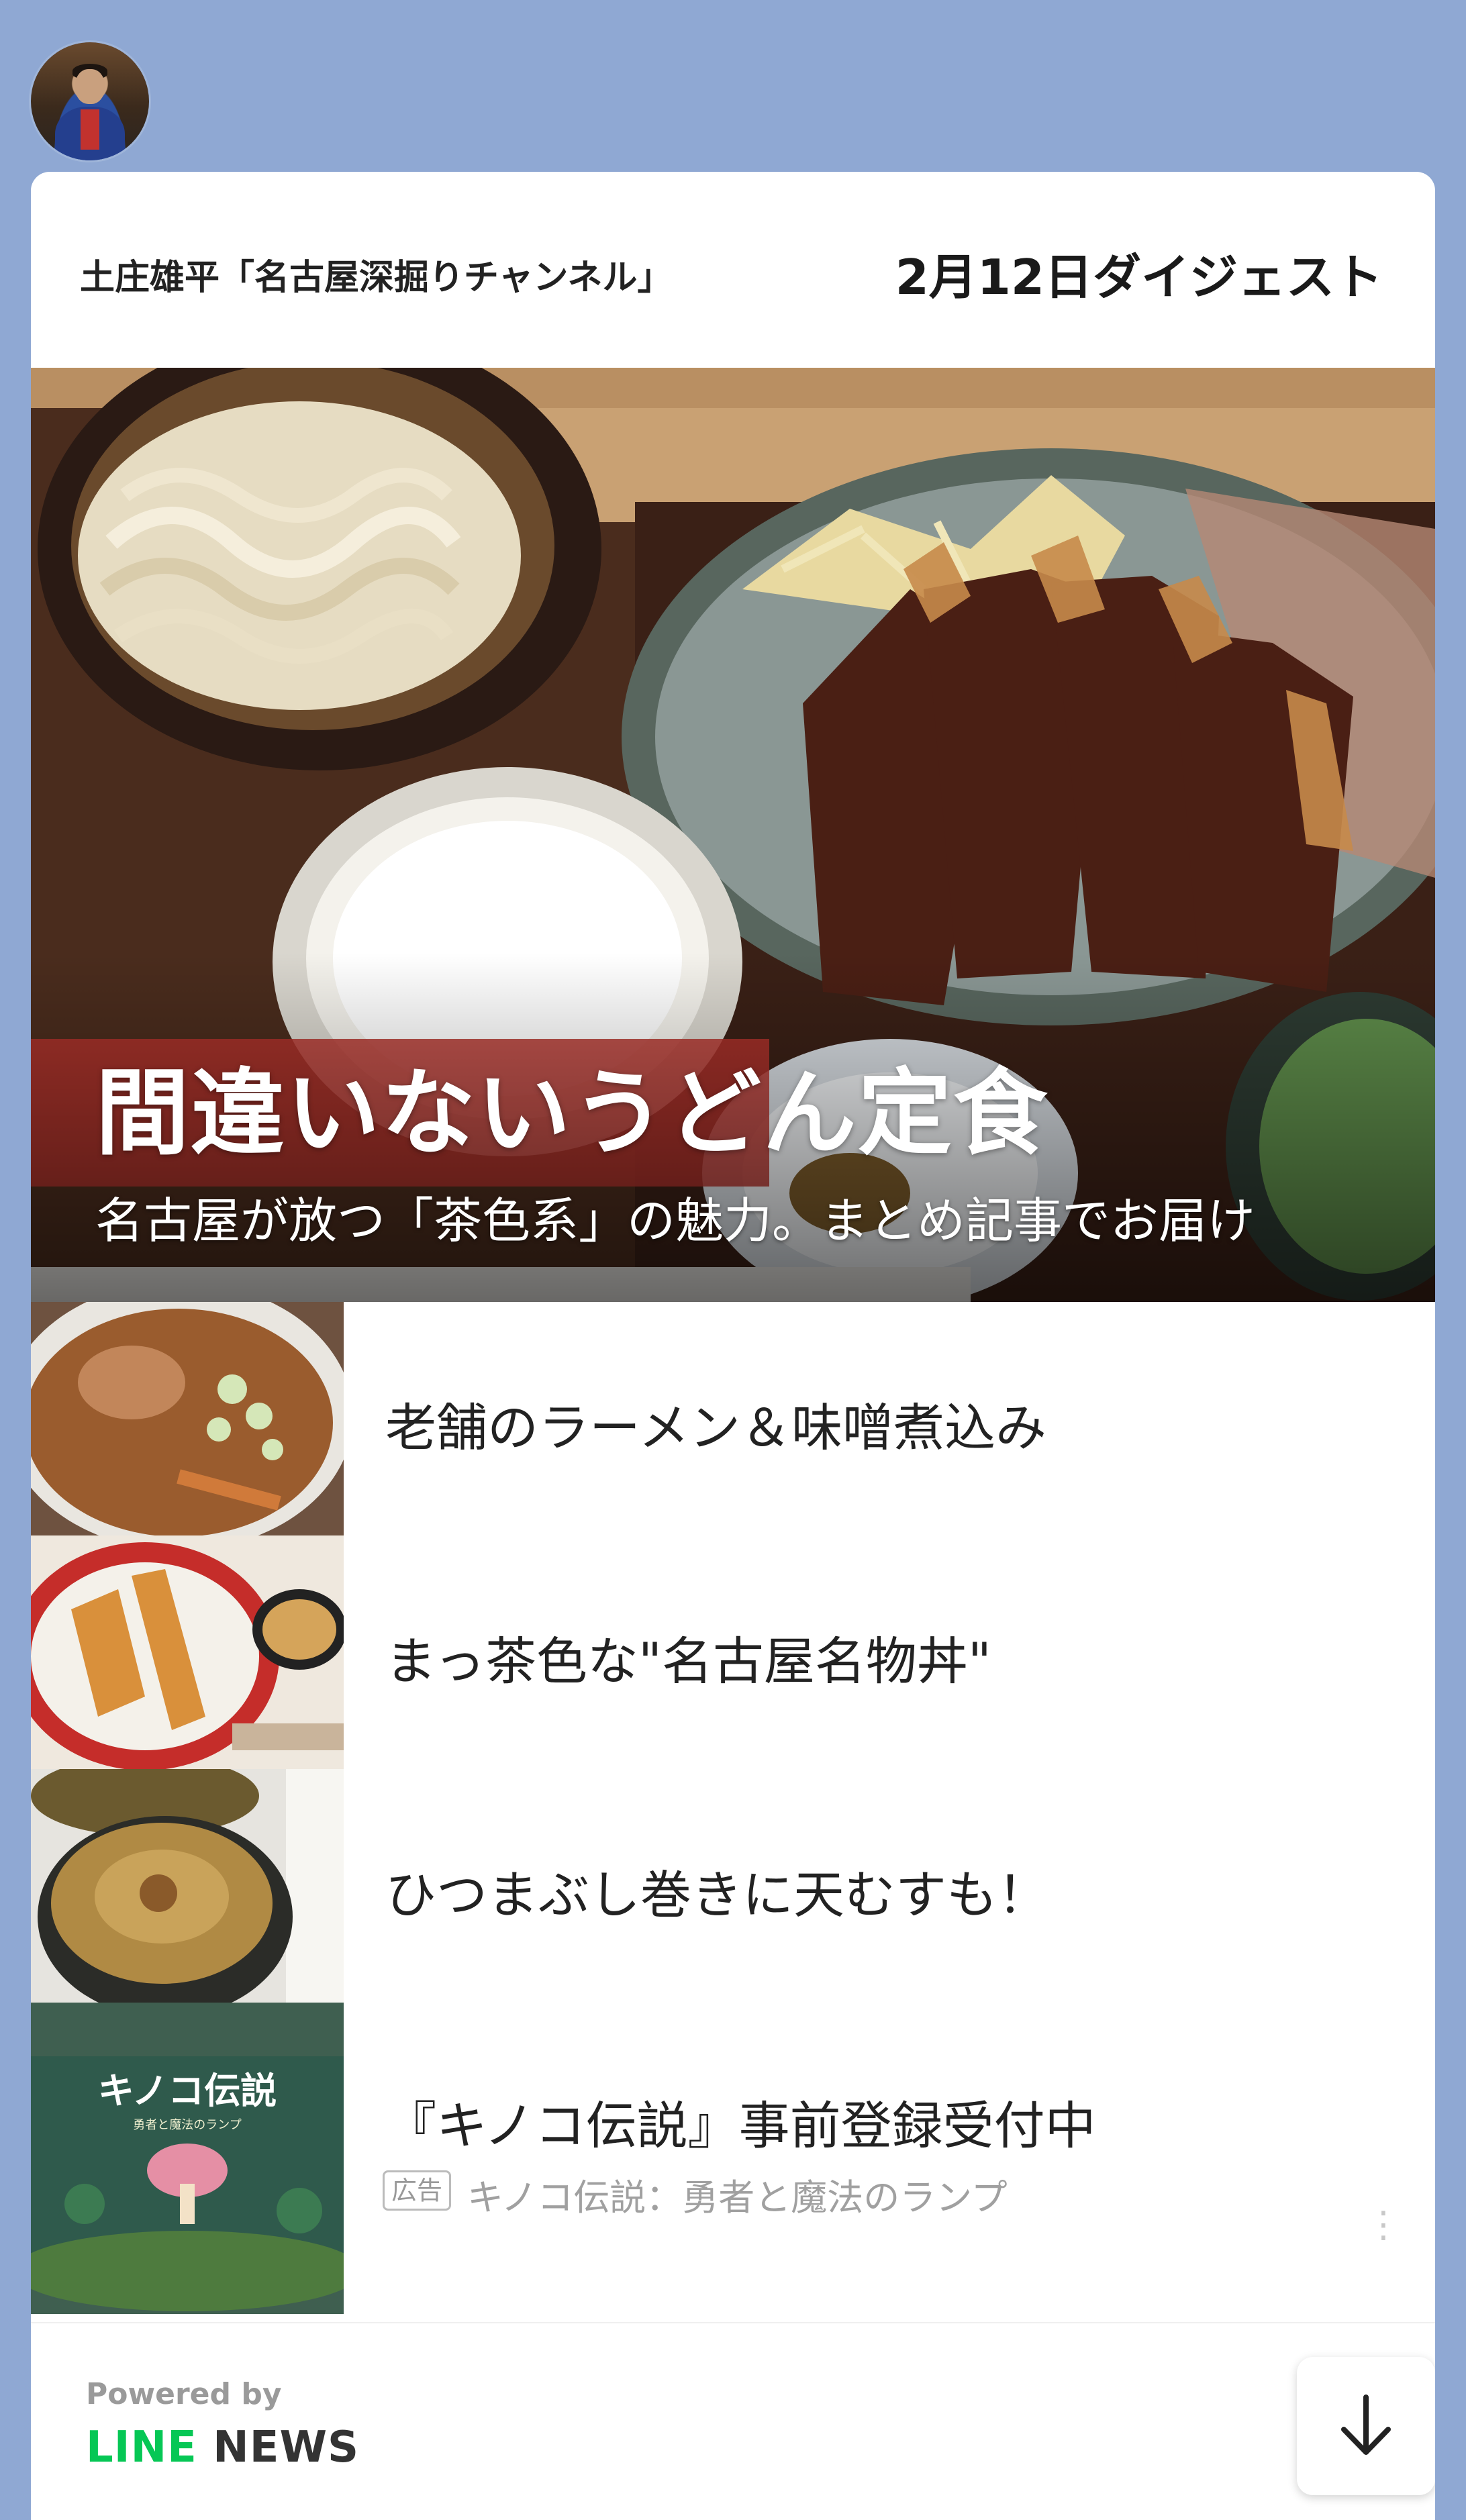 The width and height of the screenshot is (1466, 2520). What do you see at coordinates (716, 1895) in the screenshot?
I see `article-title: ひつまぶし巻きに天むすも！` at bounding box center [716, 1895].